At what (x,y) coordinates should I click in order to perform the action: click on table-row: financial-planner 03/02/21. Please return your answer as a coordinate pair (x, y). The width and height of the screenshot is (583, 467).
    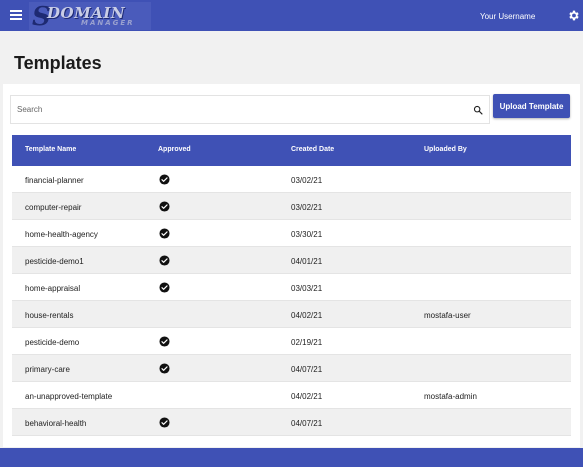
    Looking at the image, I should click on (291, 179).